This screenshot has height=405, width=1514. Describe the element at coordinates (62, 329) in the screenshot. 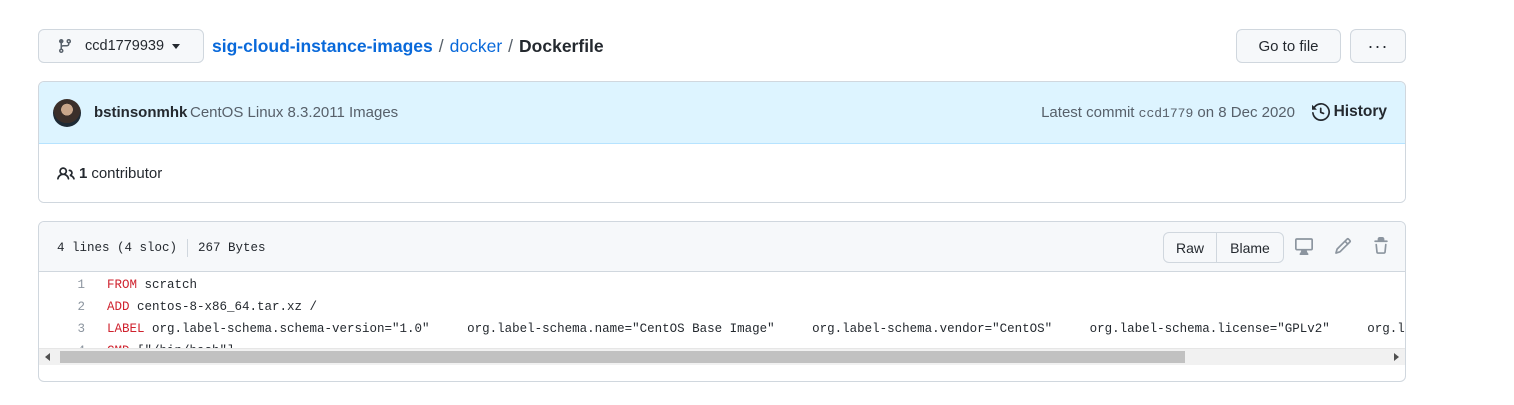

I see `line-number: 3` at that location.